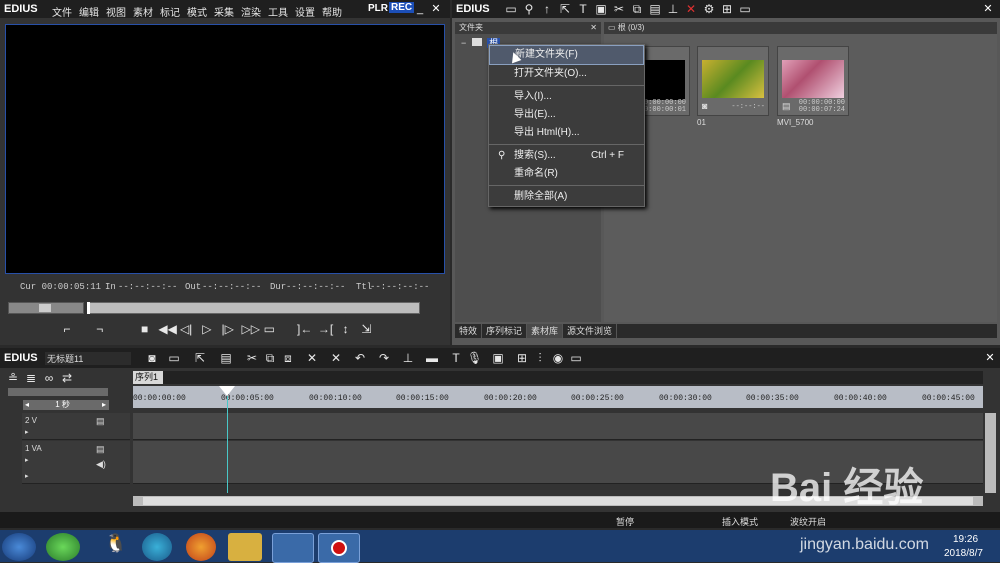 The image size is (1000, 563). I want to click on playhead-triangle-icon, so click(227, 391).